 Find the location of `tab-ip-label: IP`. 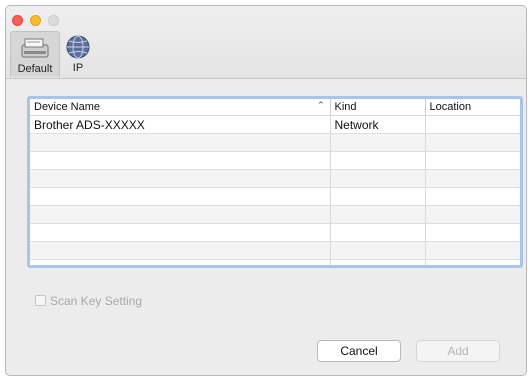

tab-ip-label: IP is located at coordinates (78, 68).